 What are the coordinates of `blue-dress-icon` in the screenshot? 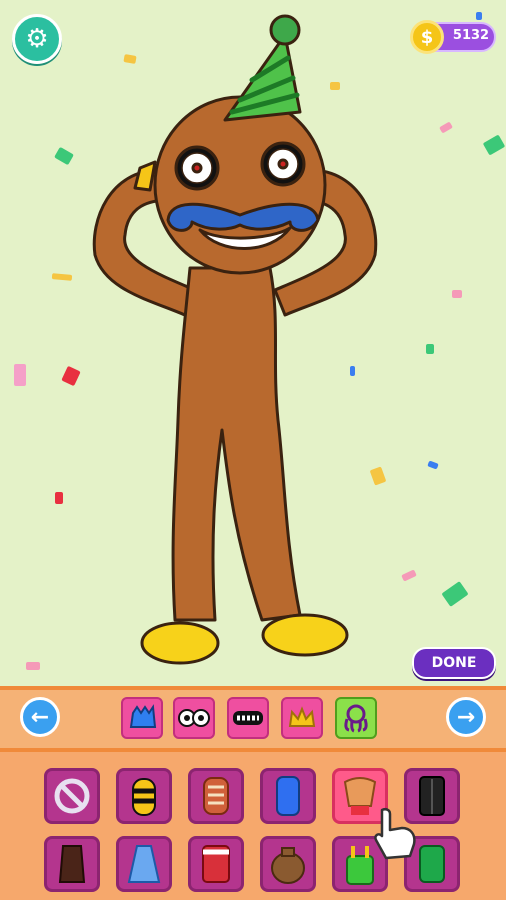 It's located at (144, 864).